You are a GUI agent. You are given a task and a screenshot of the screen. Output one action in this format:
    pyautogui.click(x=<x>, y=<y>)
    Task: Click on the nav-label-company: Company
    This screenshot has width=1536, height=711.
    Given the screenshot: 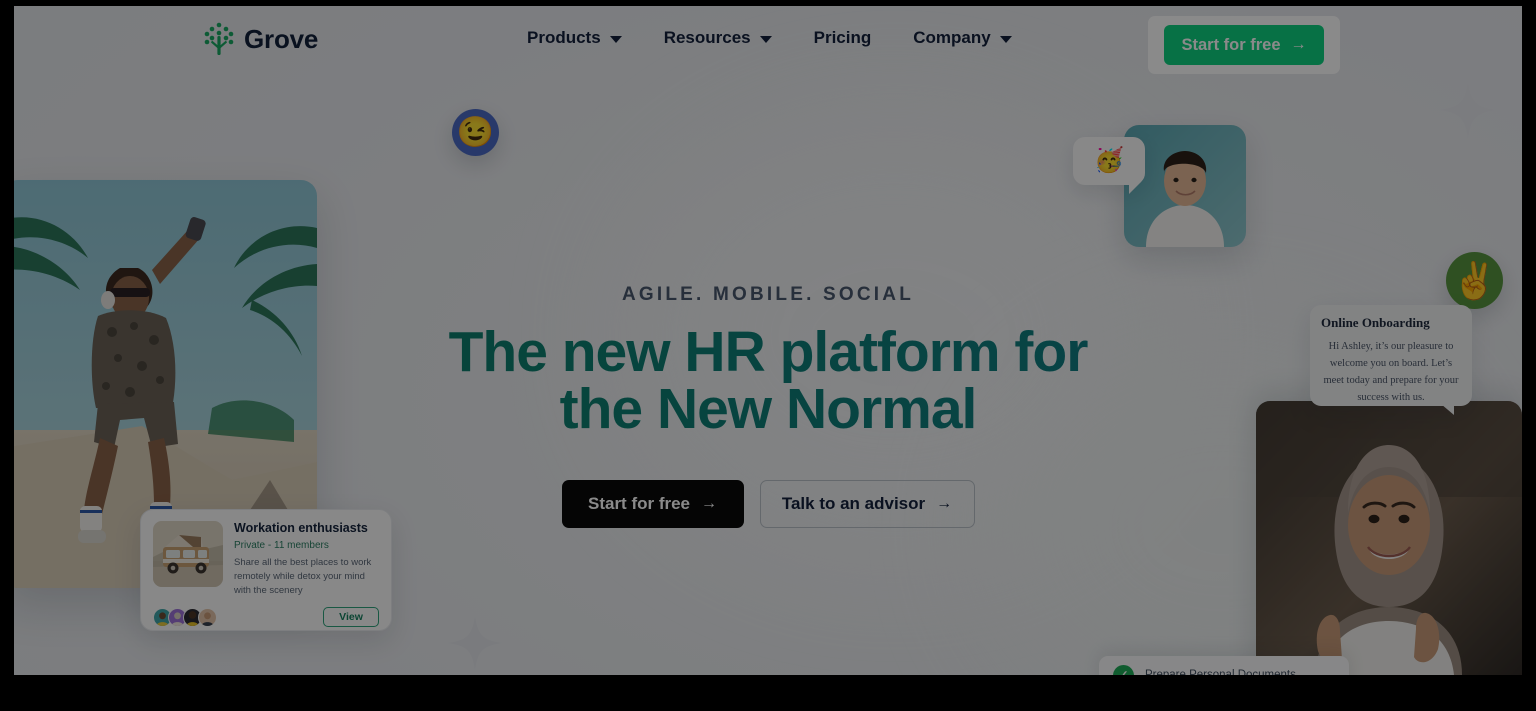 What is the action you would take?
    pyautogui.click(x=952, y=37)
    